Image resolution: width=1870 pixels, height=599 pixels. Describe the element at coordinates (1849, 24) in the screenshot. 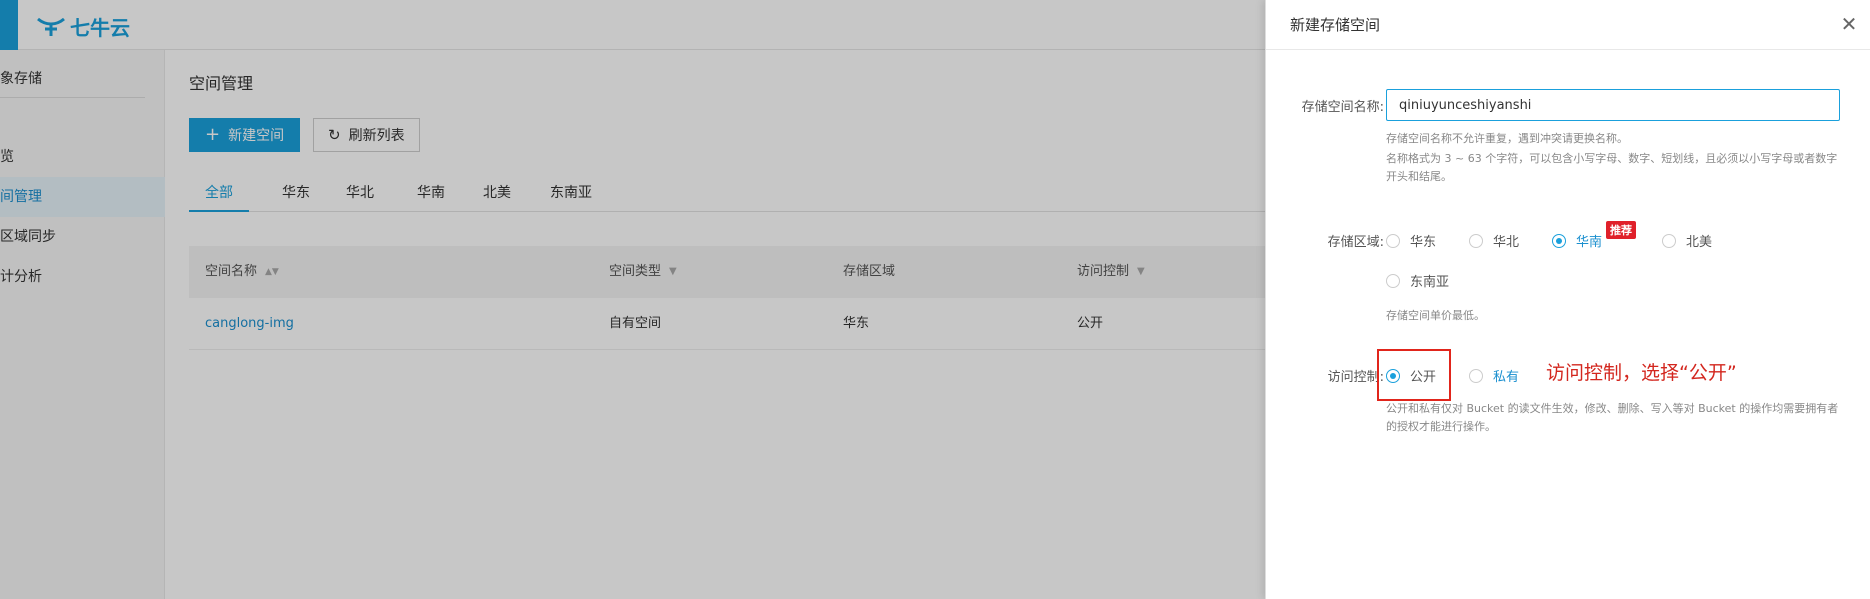

I see `close-icon: ✕` at that location.